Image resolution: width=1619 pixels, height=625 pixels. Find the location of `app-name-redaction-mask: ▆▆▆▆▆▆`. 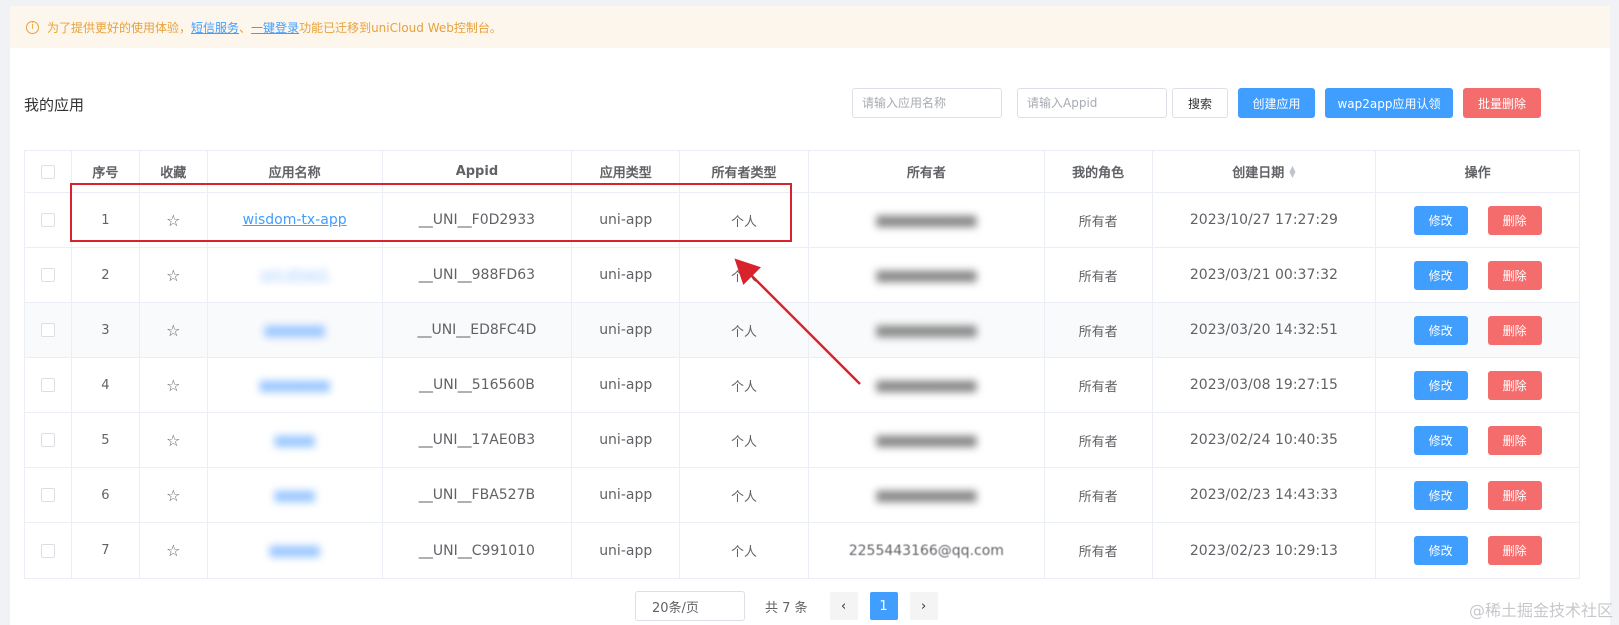

app-name-redaction-mask: ▆▆▆▆▆▆ is located at coordinates (295, 330).